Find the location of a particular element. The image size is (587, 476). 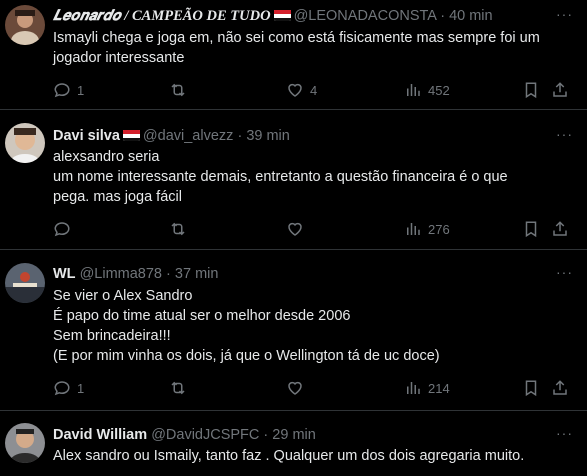

tweet-header: WL @Limma878 · 37 min is located at coordinates (135, 274).